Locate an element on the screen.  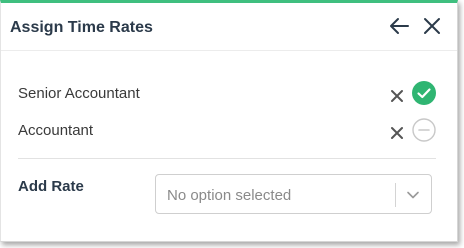
check-circle-icon is located at coordinates (424, 93).